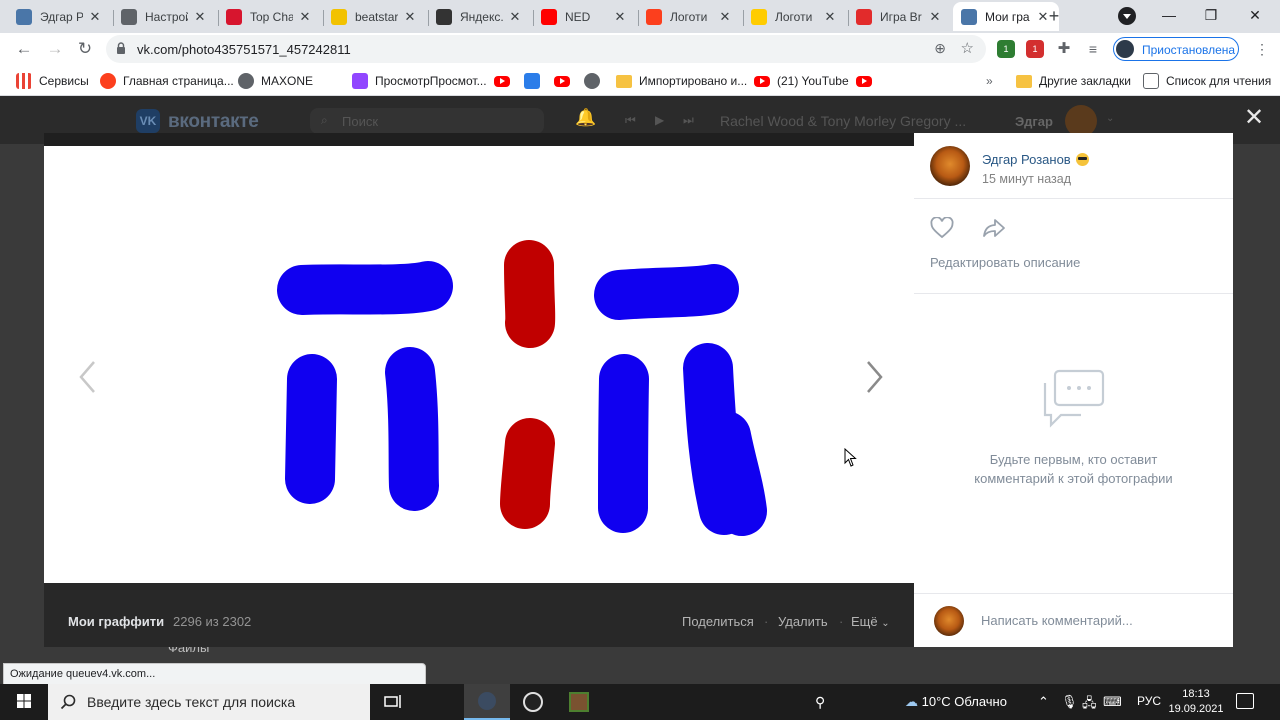  What do you see at coordinates (55, 49) in the screenshot?
I see `forward-button: →` at bounding box center [55, 49].